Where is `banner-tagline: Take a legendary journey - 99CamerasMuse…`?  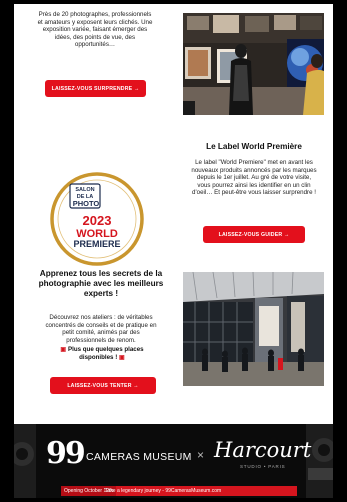 banner-tagline: Take a legendary journey - 99CamerasMuse… is located at coordinates (163, 491).